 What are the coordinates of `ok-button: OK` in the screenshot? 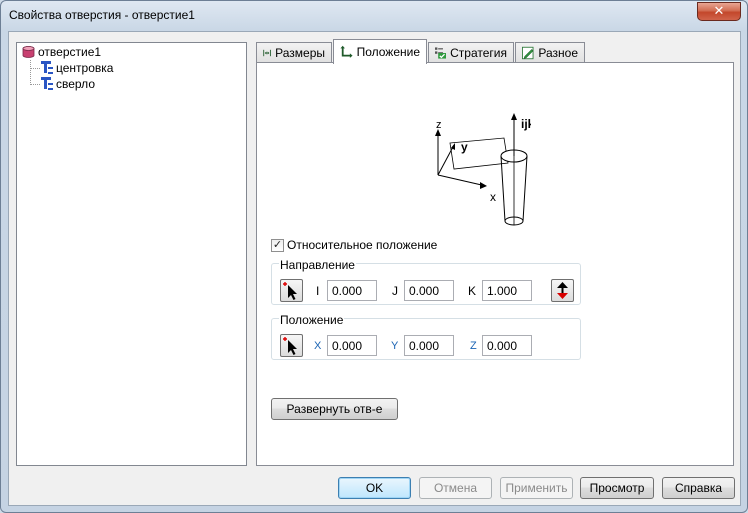 It's located at (374, 488).